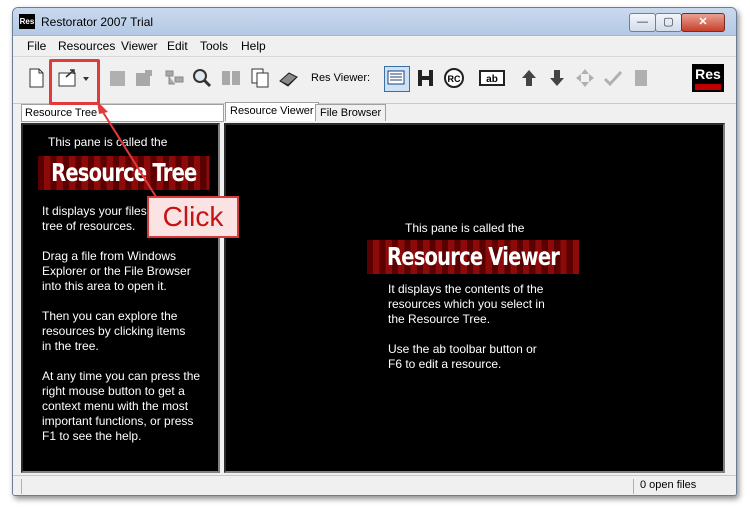  Describe the element at coordinates (613, 78) in the screenshot. I see `checkmark-icon` at that location.